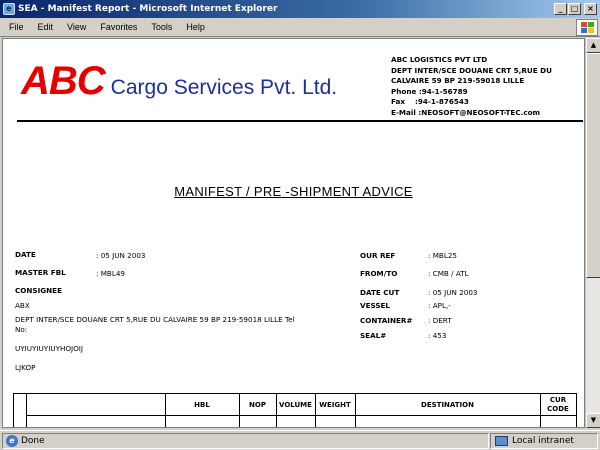 Image resolution: width=600 pixels, height=450 pixels. Describe the element at coordinates (558, 400) in the screenshot. I see `header-cur: CUR` at that location.